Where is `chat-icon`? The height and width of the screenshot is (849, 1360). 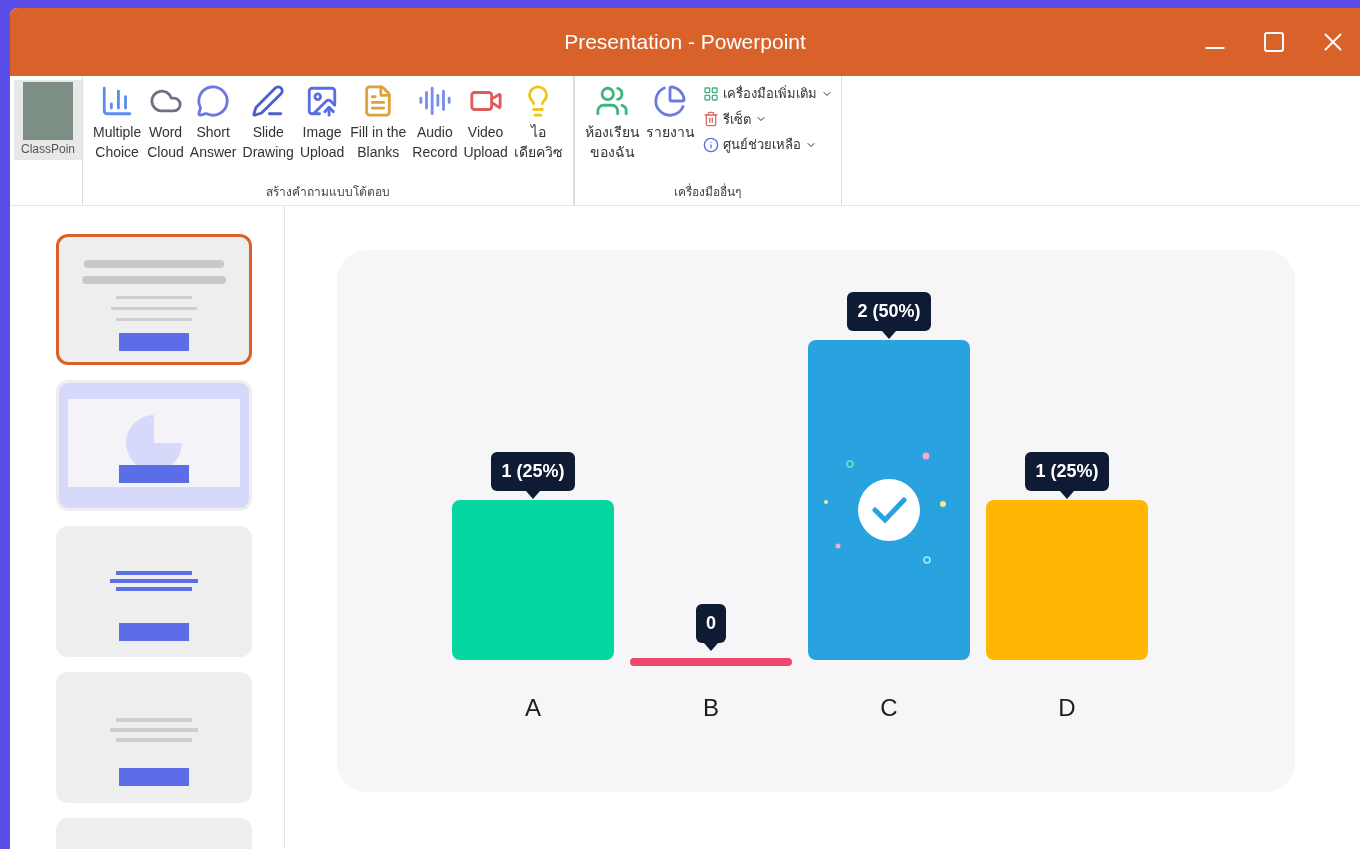
chat-icon is located at coordinates (213, 101).